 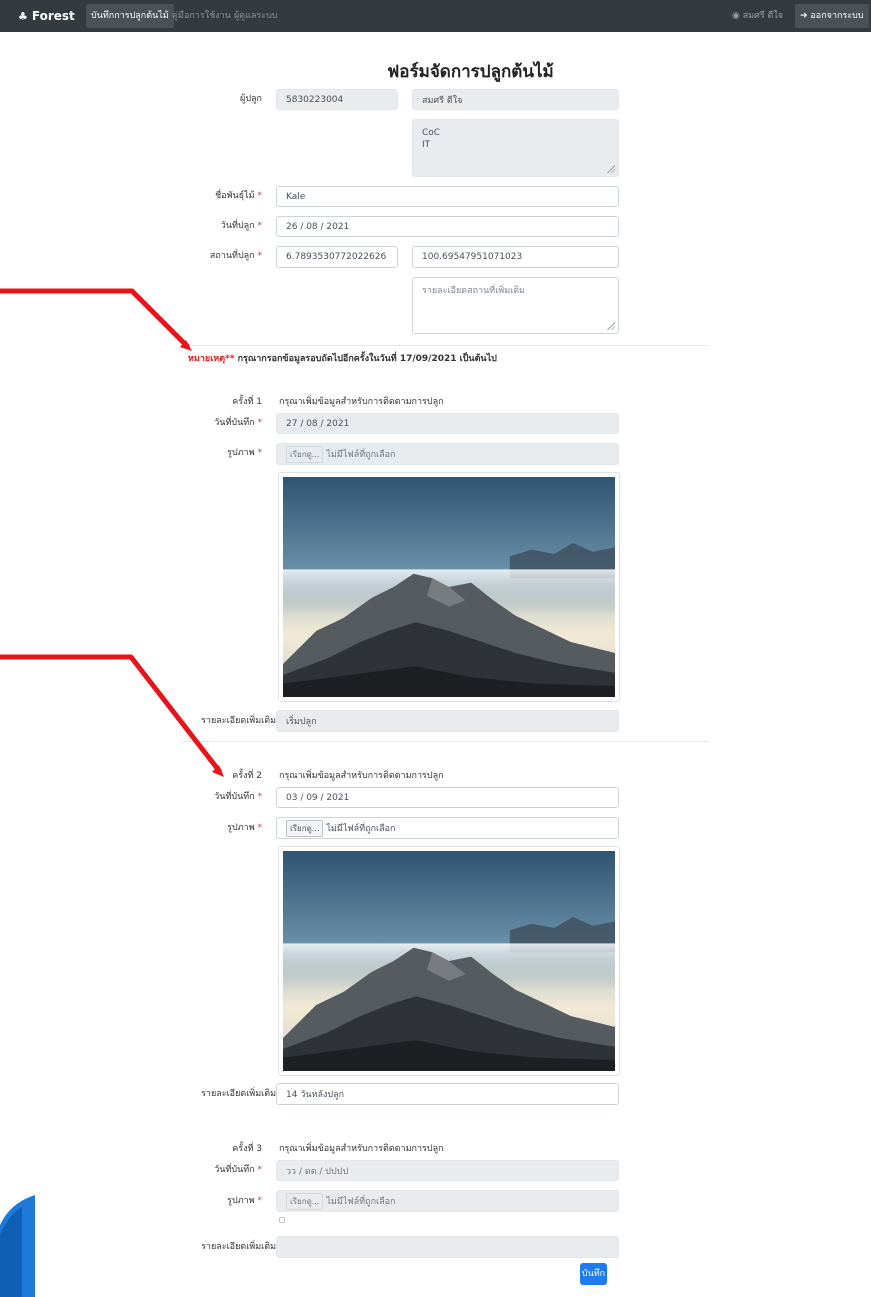 What do you see at coordinates (361, 1202) in the screenshot?
I see `round-3-file-status: ไม่มีไฟล์ที่ถูกเลือก` at bounding box center [361, 1202].